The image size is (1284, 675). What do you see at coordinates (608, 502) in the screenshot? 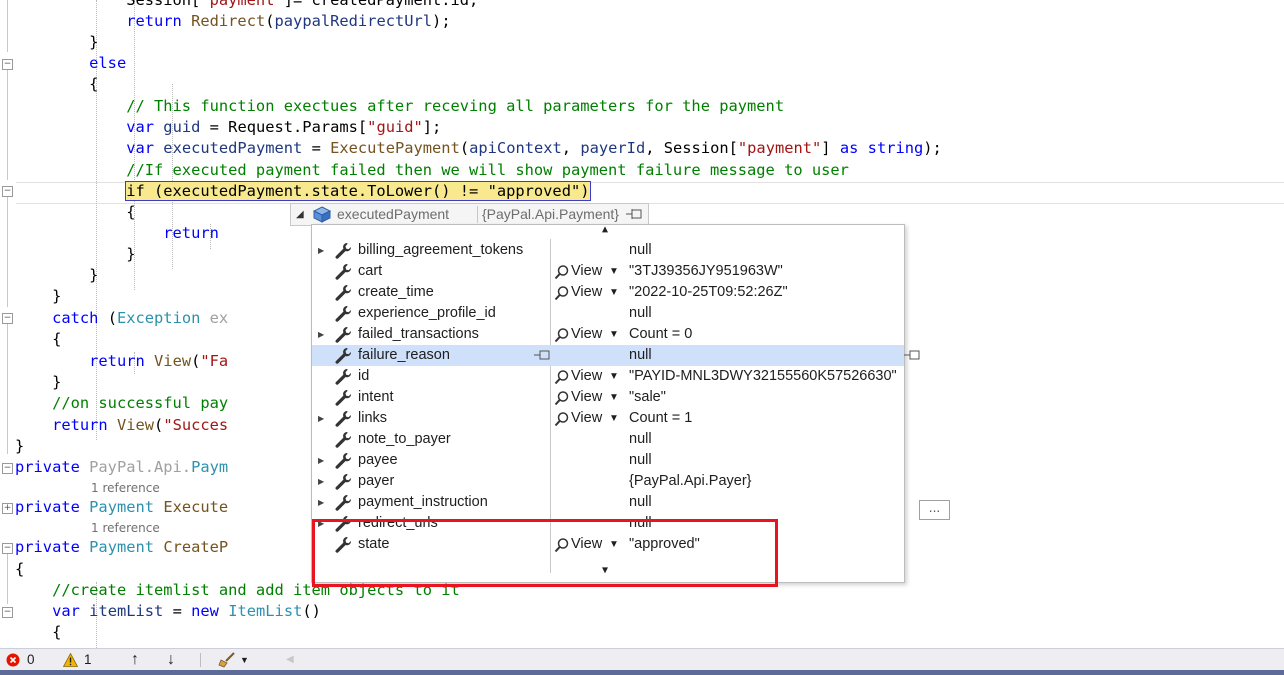
I see `datatip-row-payment-instruction: ▶ payment_instruction null` at bounding box center [608, 502].